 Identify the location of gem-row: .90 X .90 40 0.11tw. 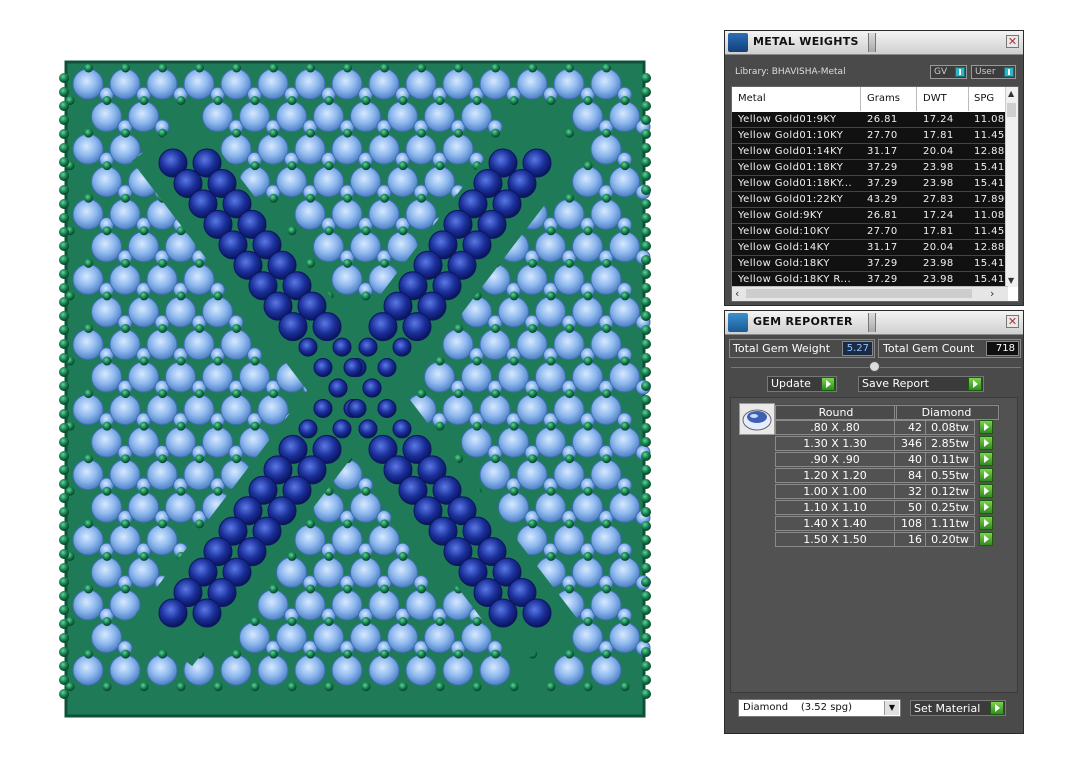
(887, 459).